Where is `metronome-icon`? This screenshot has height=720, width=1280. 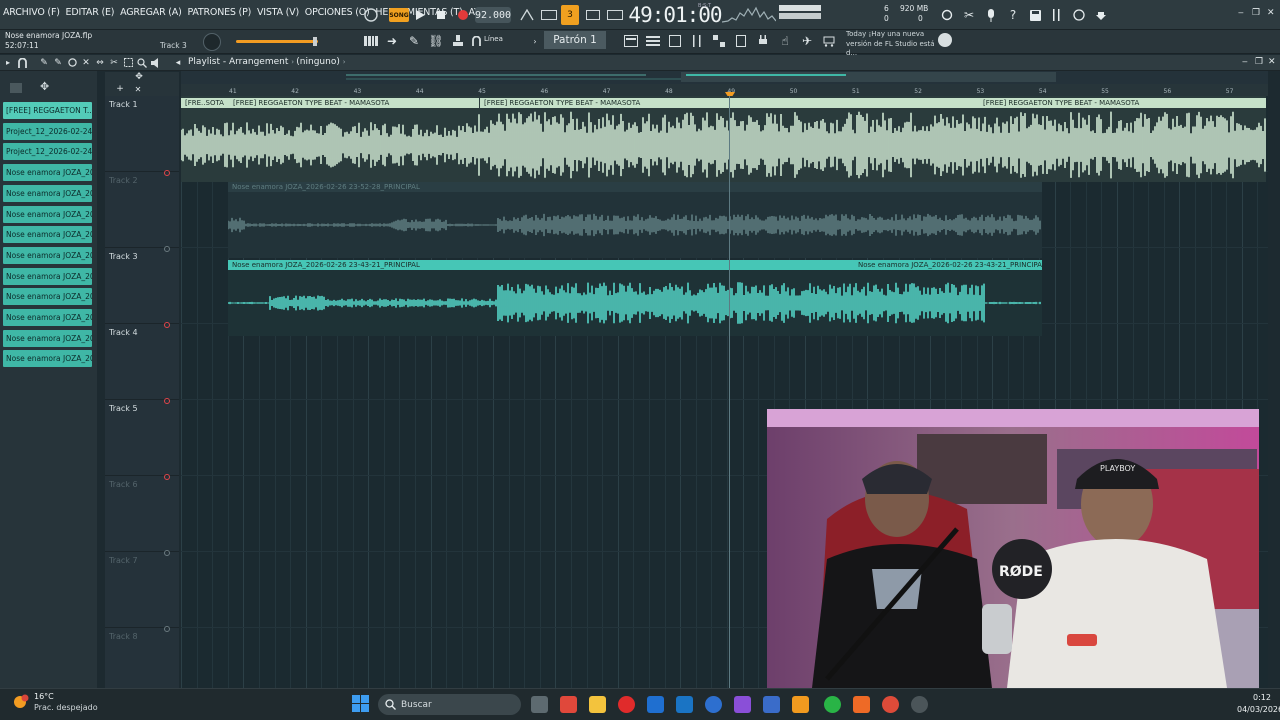
metronome-icon is located at coordinates (527, 15).